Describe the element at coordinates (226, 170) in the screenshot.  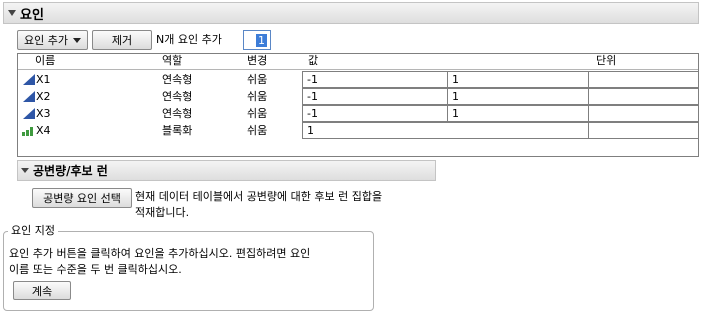
I see `covariates-section-header: 공변량/후보 런` at that location.